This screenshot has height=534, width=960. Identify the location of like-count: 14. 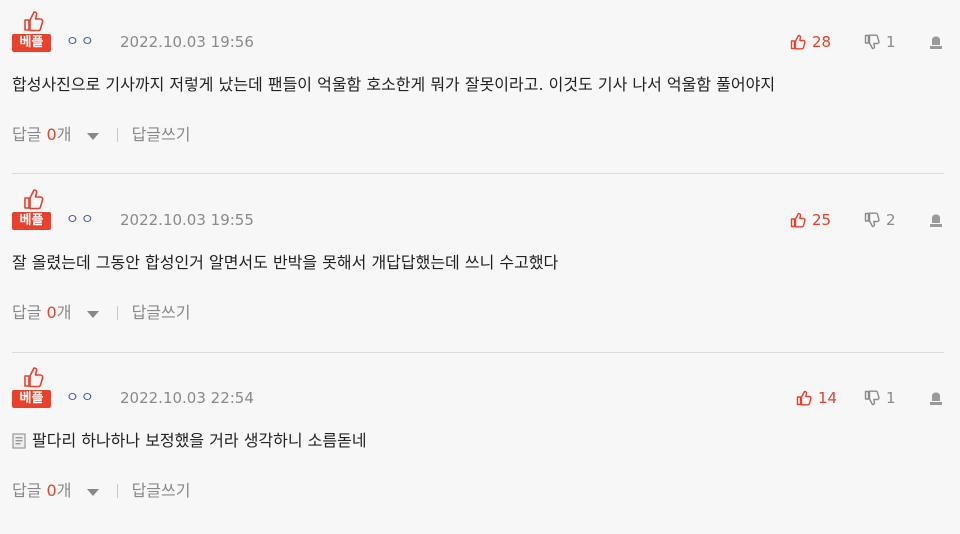
(828, 398).